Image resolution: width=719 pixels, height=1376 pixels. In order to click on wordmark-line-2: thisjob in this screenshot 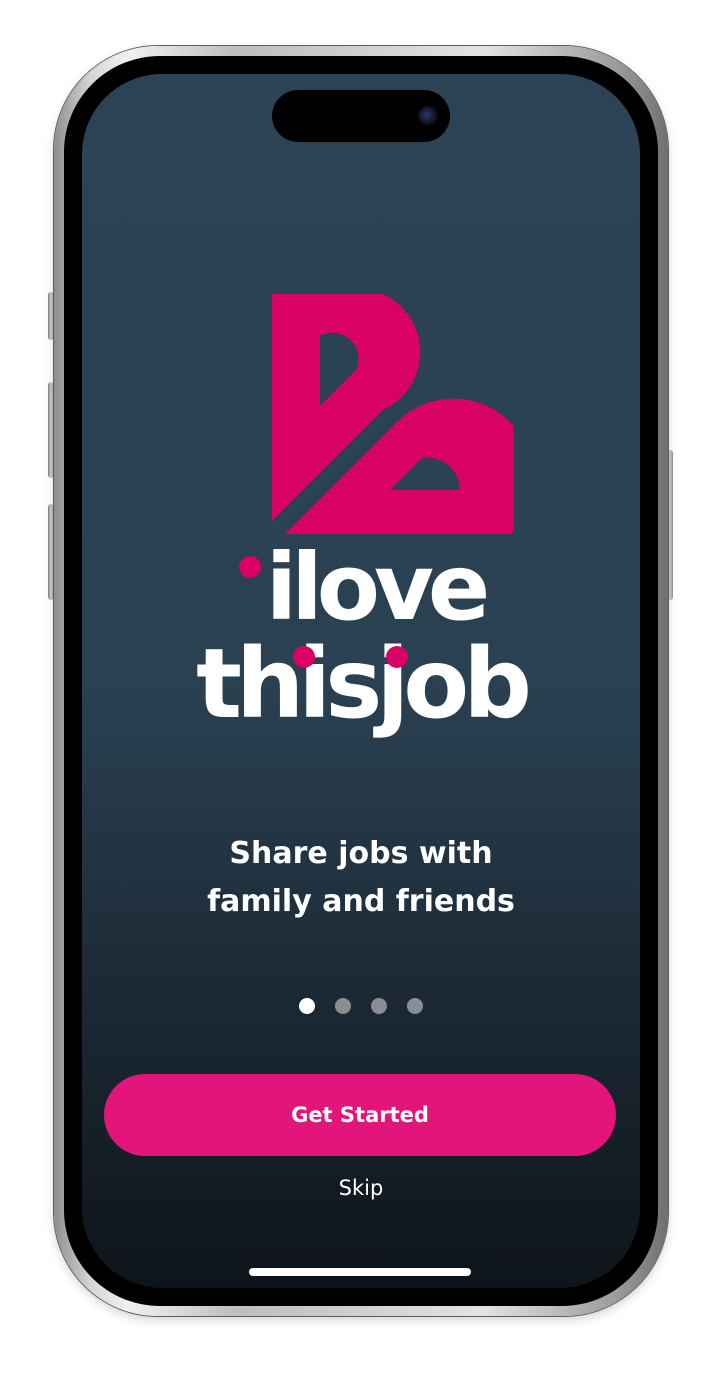, I will do `click(364, 684)`.